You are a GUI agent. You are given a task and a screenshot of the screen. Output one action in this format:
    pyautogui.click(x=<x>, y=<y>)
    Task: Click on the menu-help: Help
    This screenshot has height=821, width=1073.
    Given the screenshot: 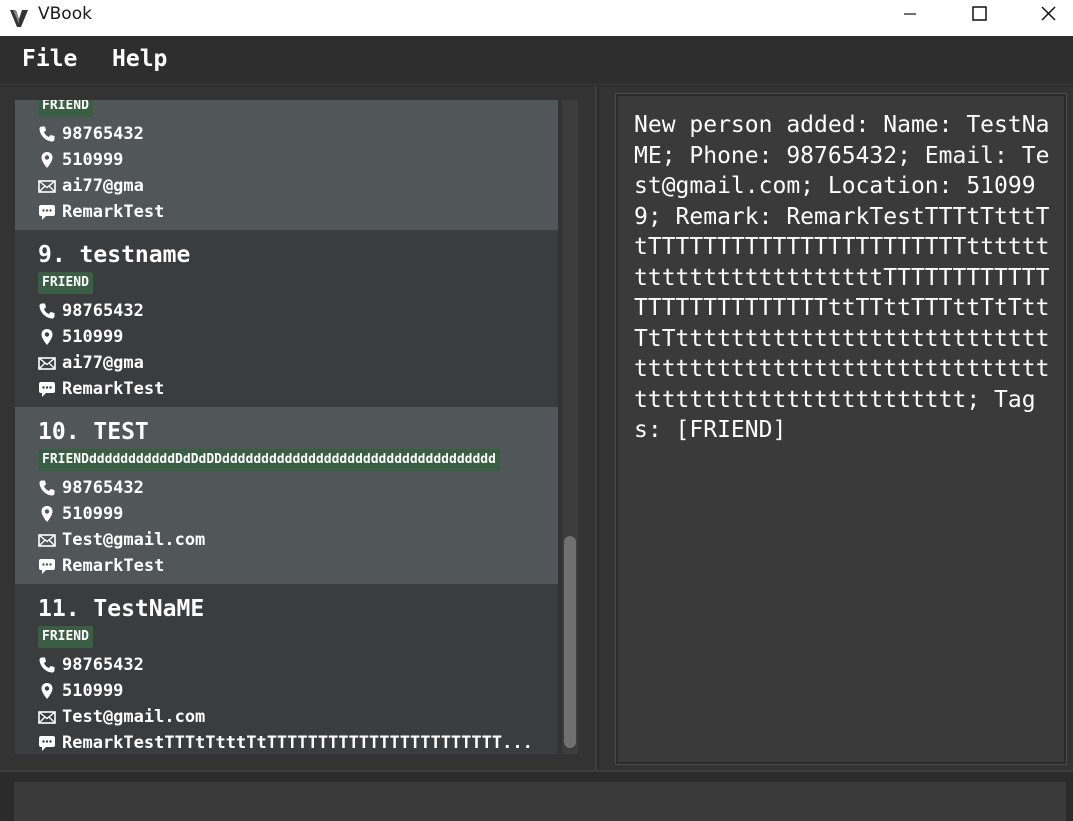 What is the action you would take?
    pyautogui.click(x=139, y=59)
    